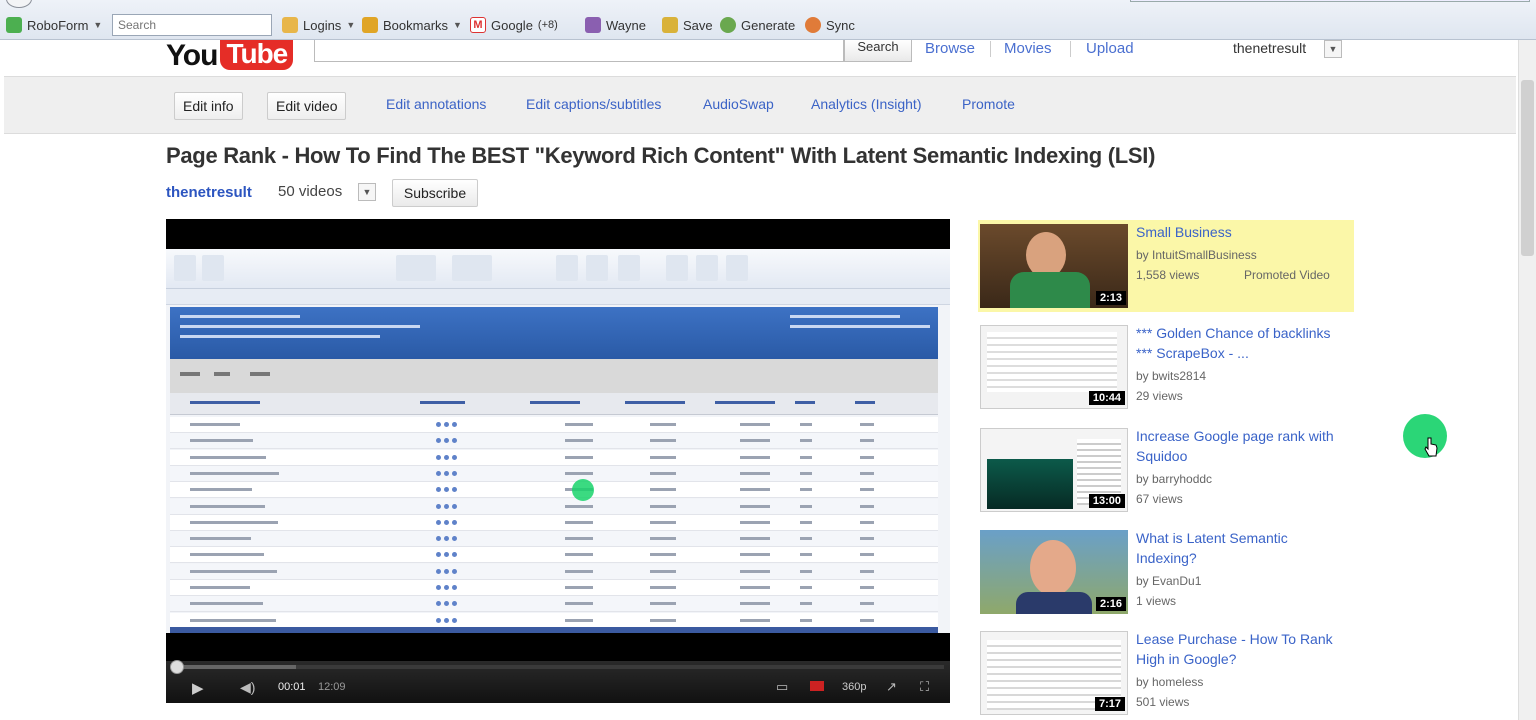 This screenshot has width=1536, height=720. I want to click on subscribe-button: Subscribe, so click(435, 193).